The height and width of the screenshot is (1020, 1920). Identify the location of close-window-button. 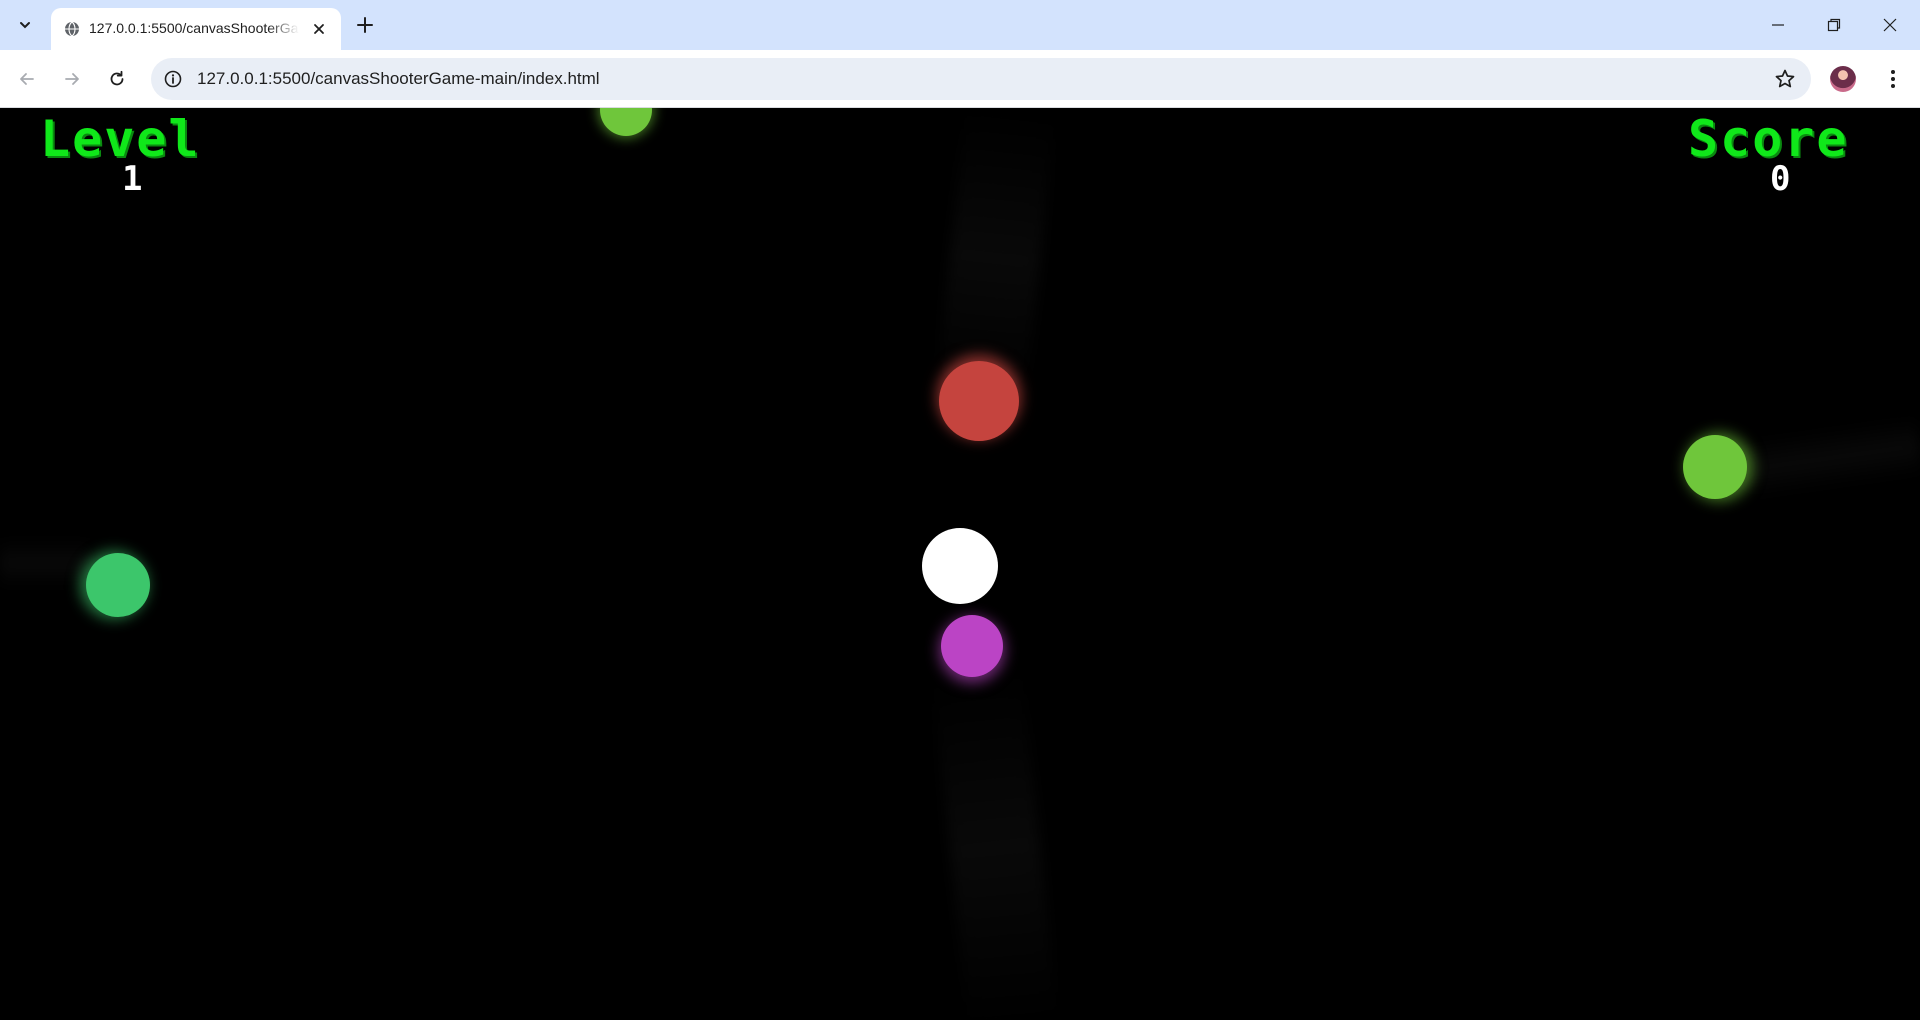
(1890, 25).